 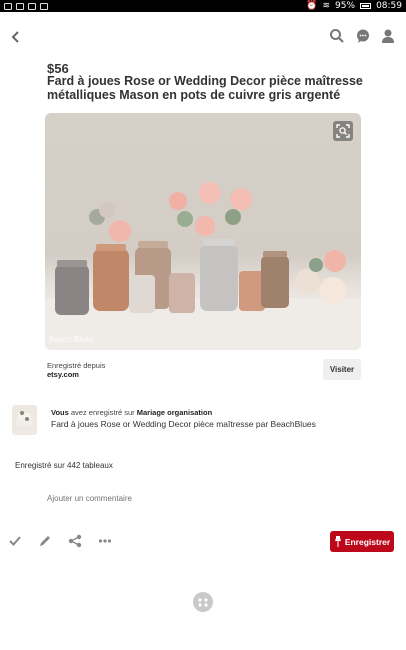 I want to click on search-icon, so click(x=337, y=36).